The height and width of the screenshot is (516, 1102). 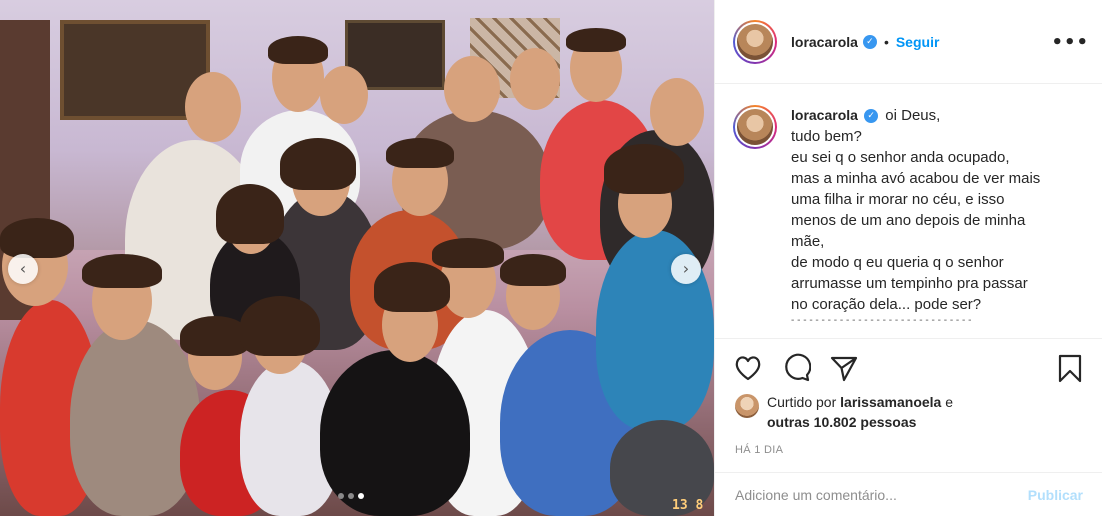 I want to click on comment-icon, so click(x=796, y=368).